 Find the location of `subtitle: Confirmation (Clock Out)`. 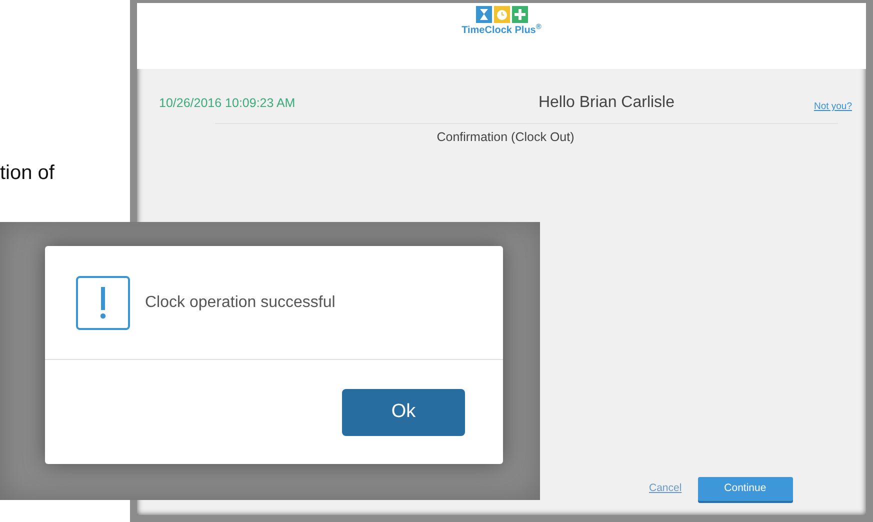

subtitle: Confirmation (Clock Out) is located at coordinates (505, 137).